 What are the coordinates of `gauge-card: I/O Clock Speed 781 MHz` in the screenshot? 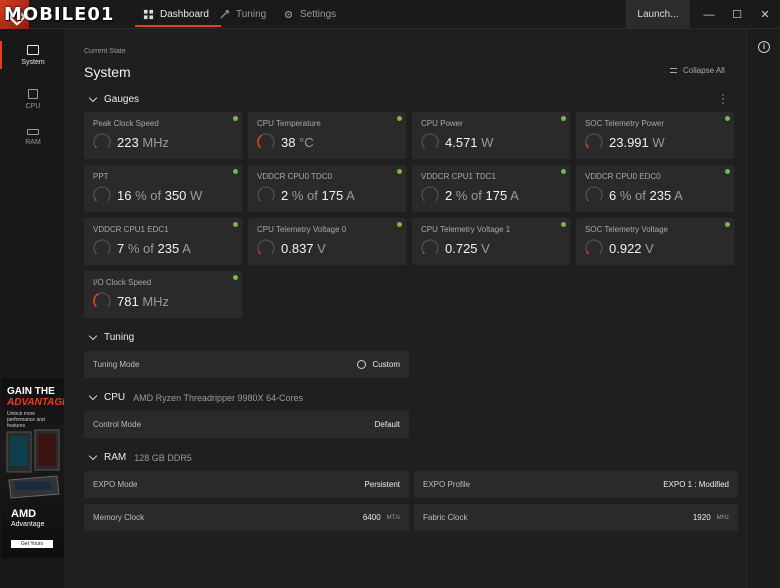 It's located at (163, 294).